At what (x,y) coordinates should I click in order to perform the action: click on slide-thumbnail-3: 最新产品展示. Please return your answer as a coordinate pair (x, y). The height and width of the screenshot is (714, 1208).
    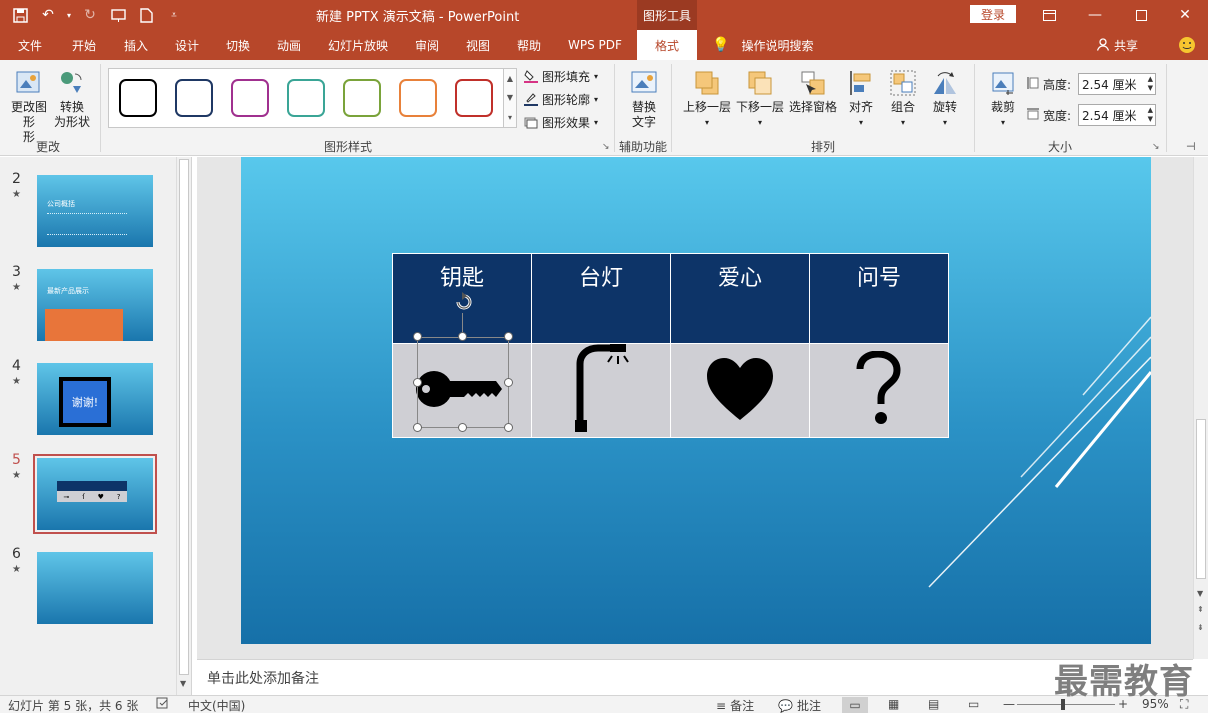
    Looking at the image, I should click on (95, 305).